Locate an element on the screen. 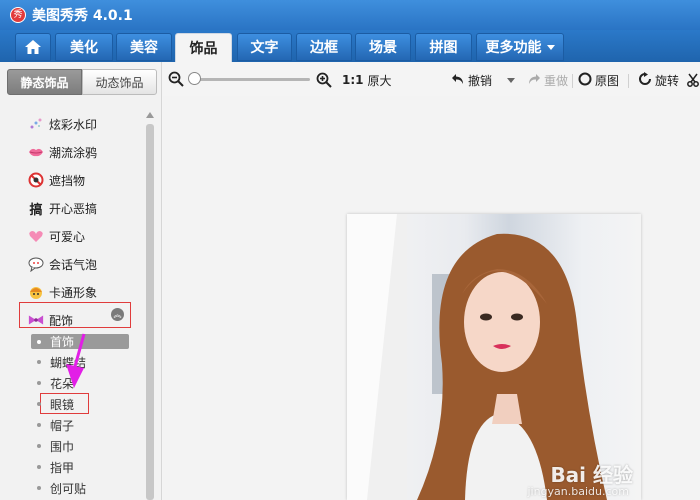 The image size is (700, 500). tab-frame: 边框 is located at coordinates (324, 47).